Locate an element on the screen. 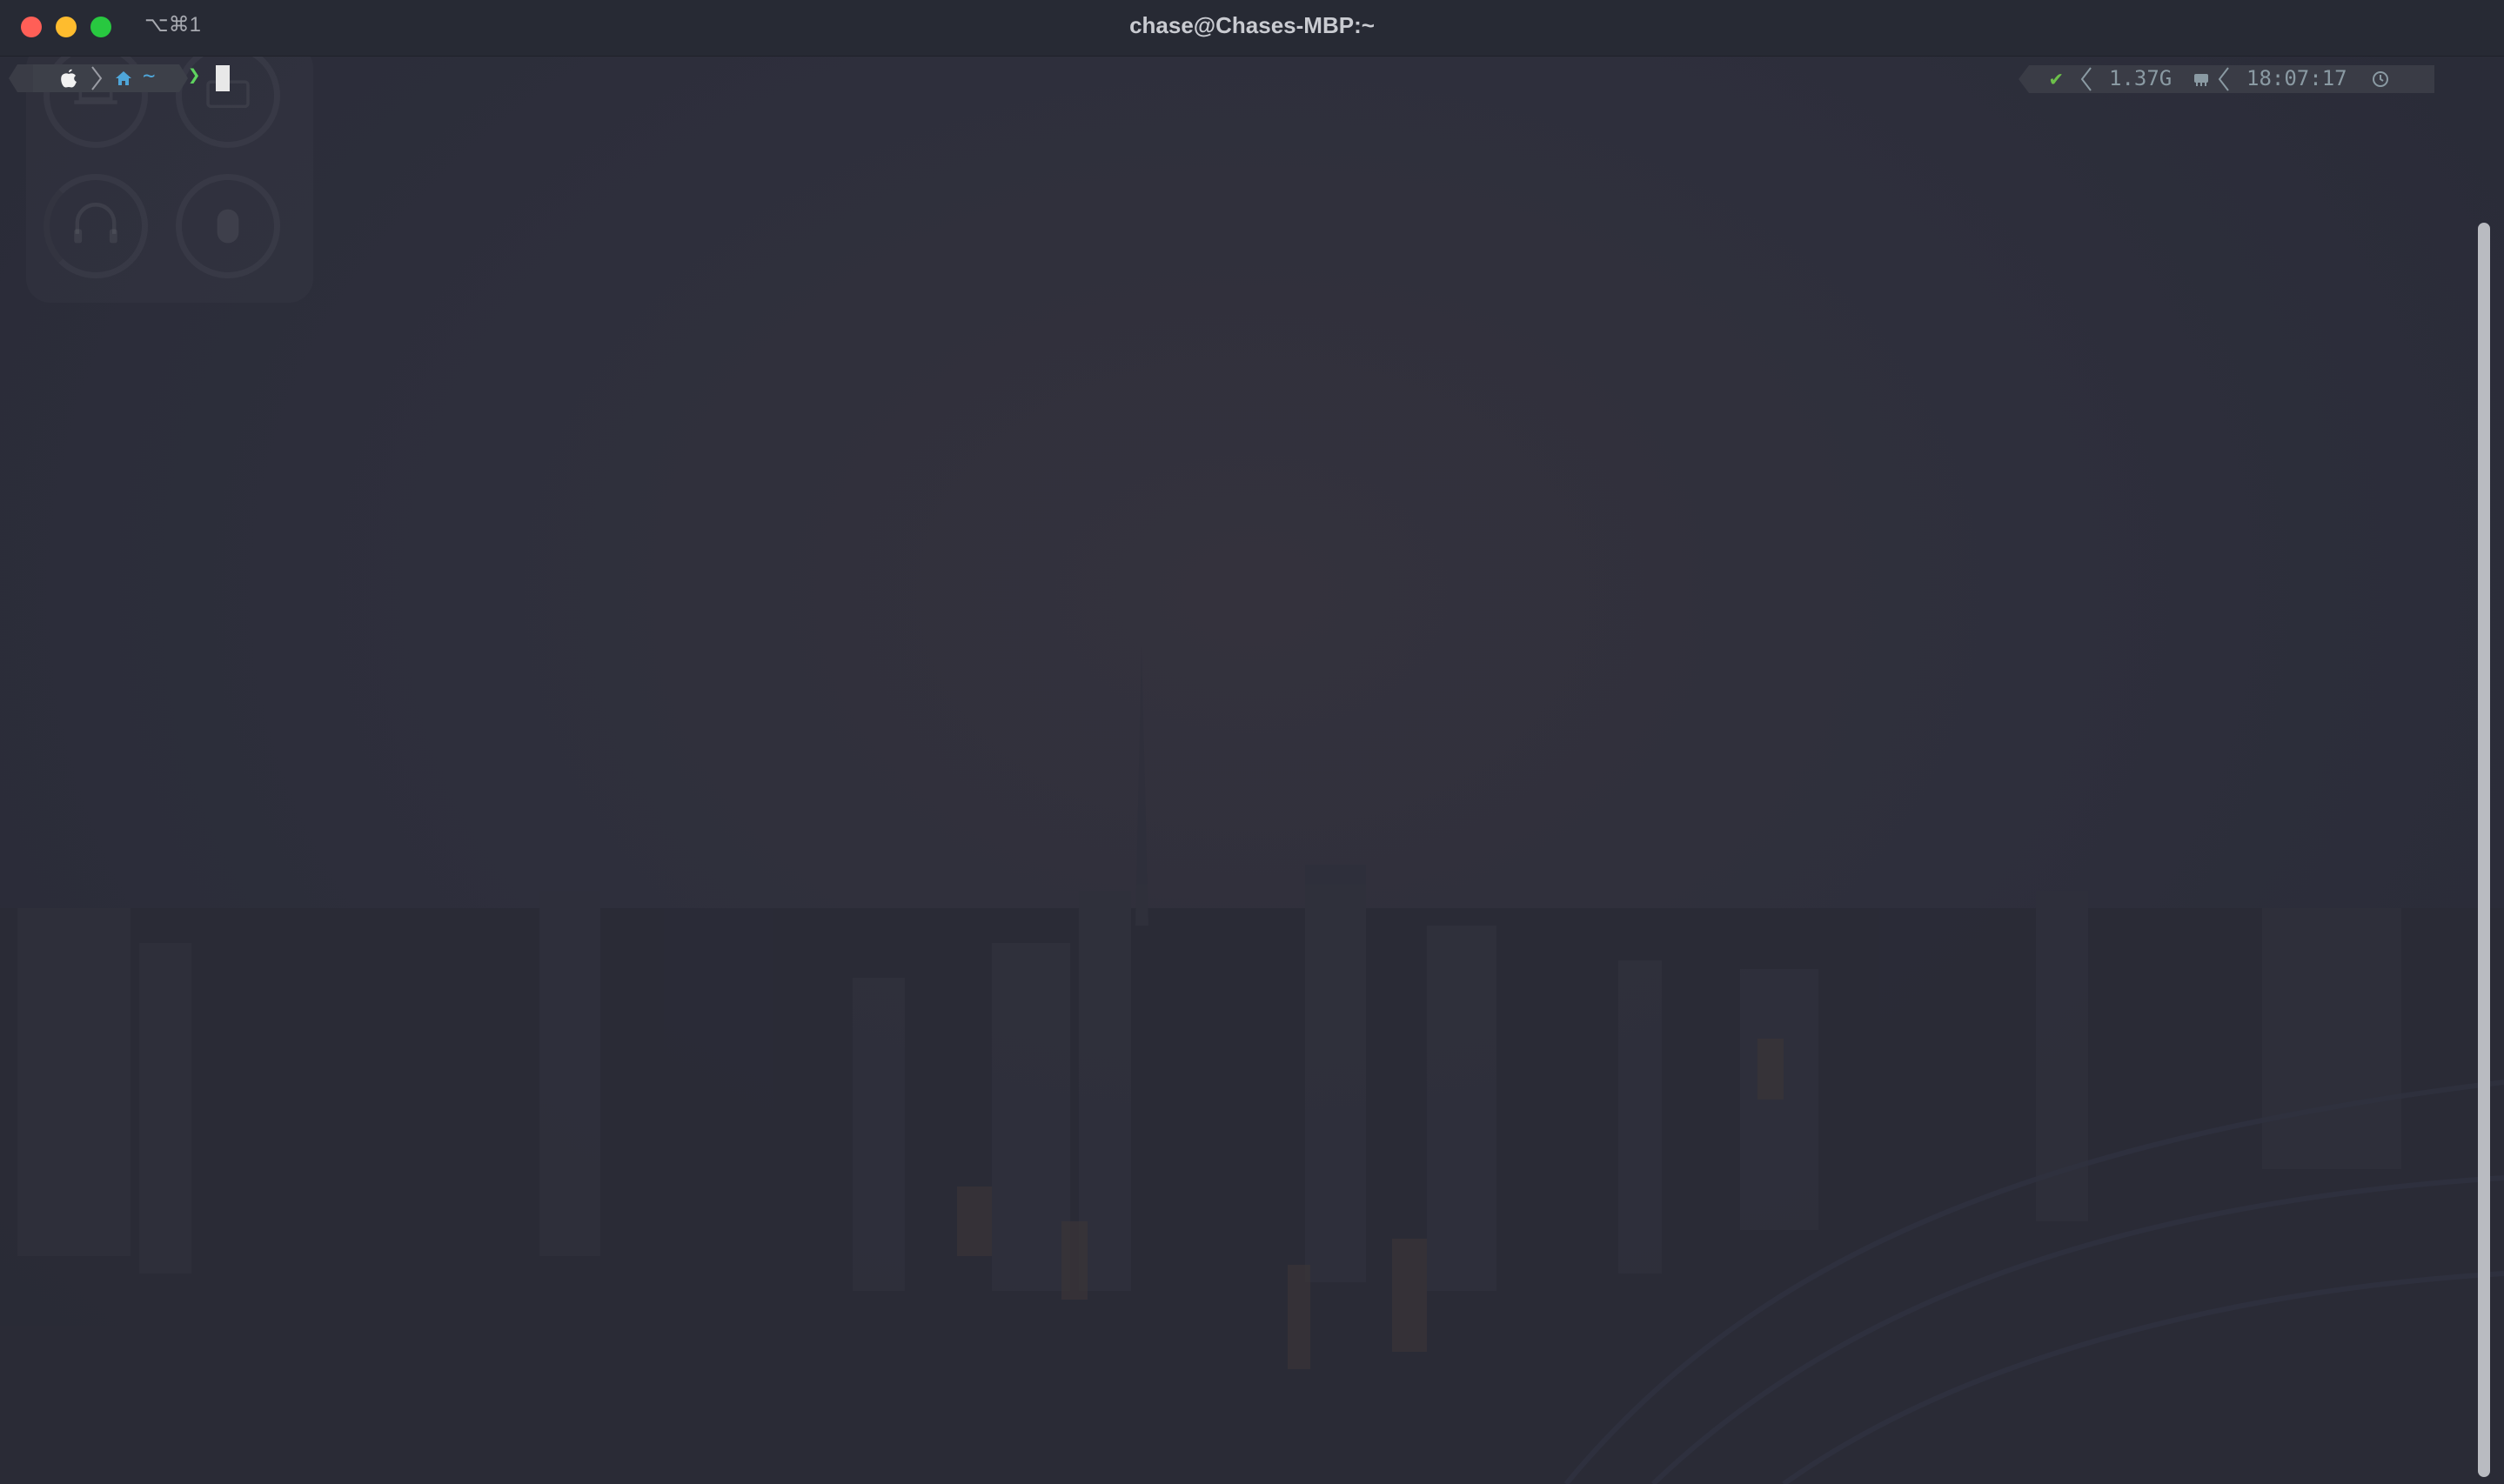 This screenshot has width=2504, height=1484. mouse-icon is located at coordinates (228, 226).